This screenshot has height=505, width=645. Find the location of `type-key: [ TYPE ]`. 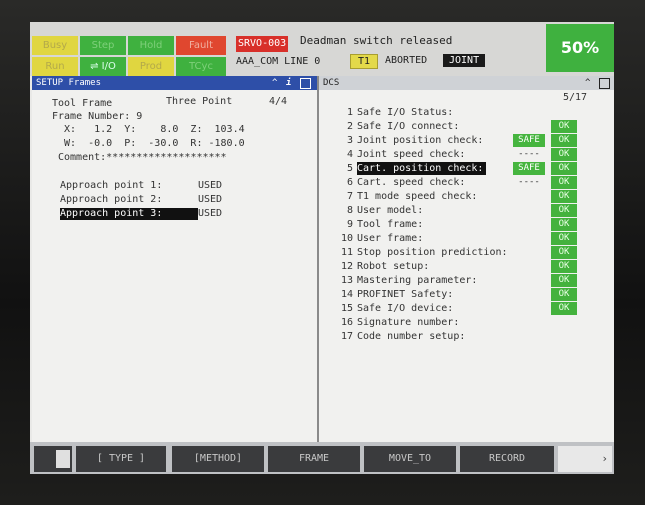

type-key: [ TYPE ] is located at coordinates (121, 459).